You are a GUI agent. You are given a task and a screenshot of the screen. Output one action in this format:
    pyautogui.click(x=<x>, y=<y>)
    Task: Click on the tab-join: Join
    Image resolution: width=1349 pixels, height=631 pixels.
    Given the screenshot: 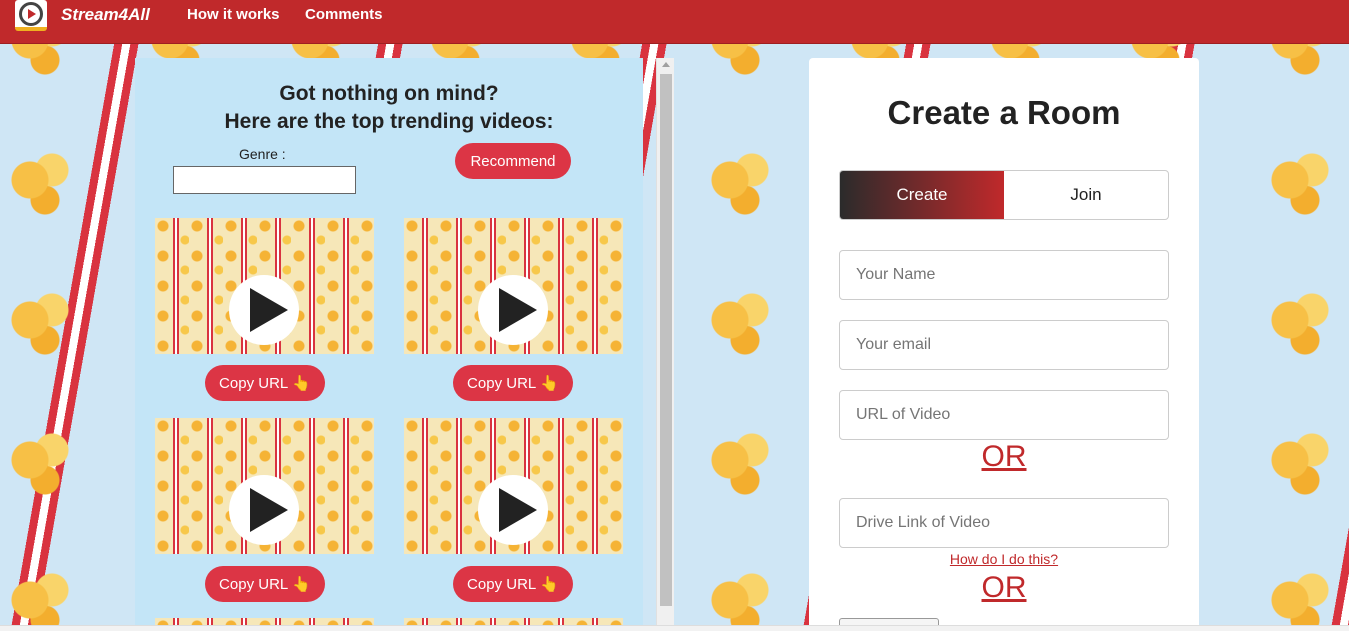 What is the action you would take?
    pyautogui.click(x=1086, y=195)
    